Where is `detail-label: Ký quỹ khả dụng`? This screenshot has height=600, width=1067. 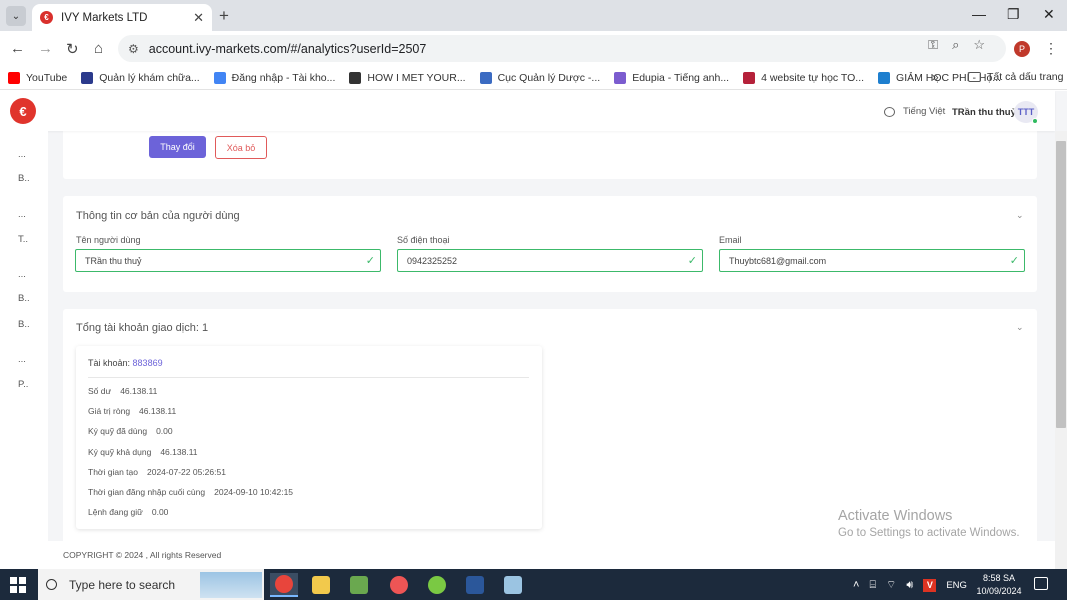 detail-label: Ký quỹ khả dụng is located at coordinates (120, 451).